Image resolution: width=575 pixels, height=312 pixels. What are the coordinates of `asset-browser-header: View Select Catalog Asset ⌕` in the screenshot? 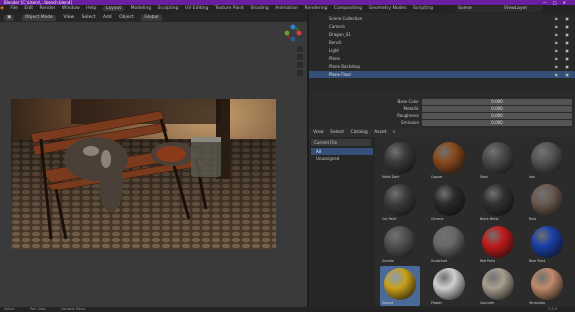 It's located at (442, 133).